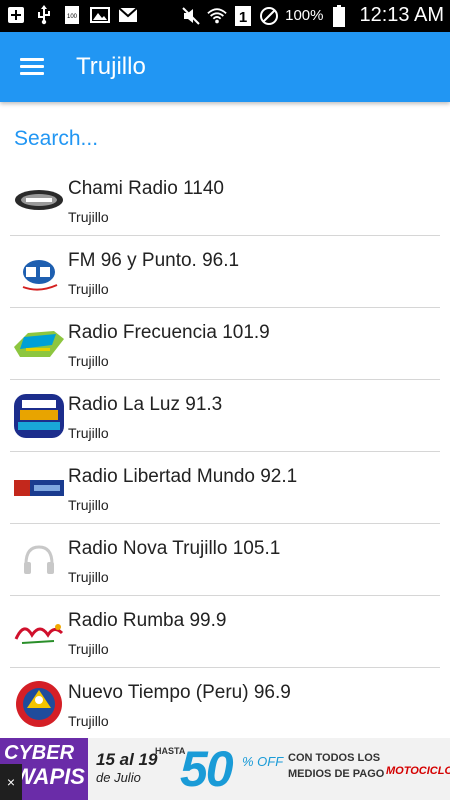 This screenshot has width=450, height=800. What do you see at coordinates (207, 769) in the screenshot?
I see `ad-discount: 50` at bounding box center [207, 769].